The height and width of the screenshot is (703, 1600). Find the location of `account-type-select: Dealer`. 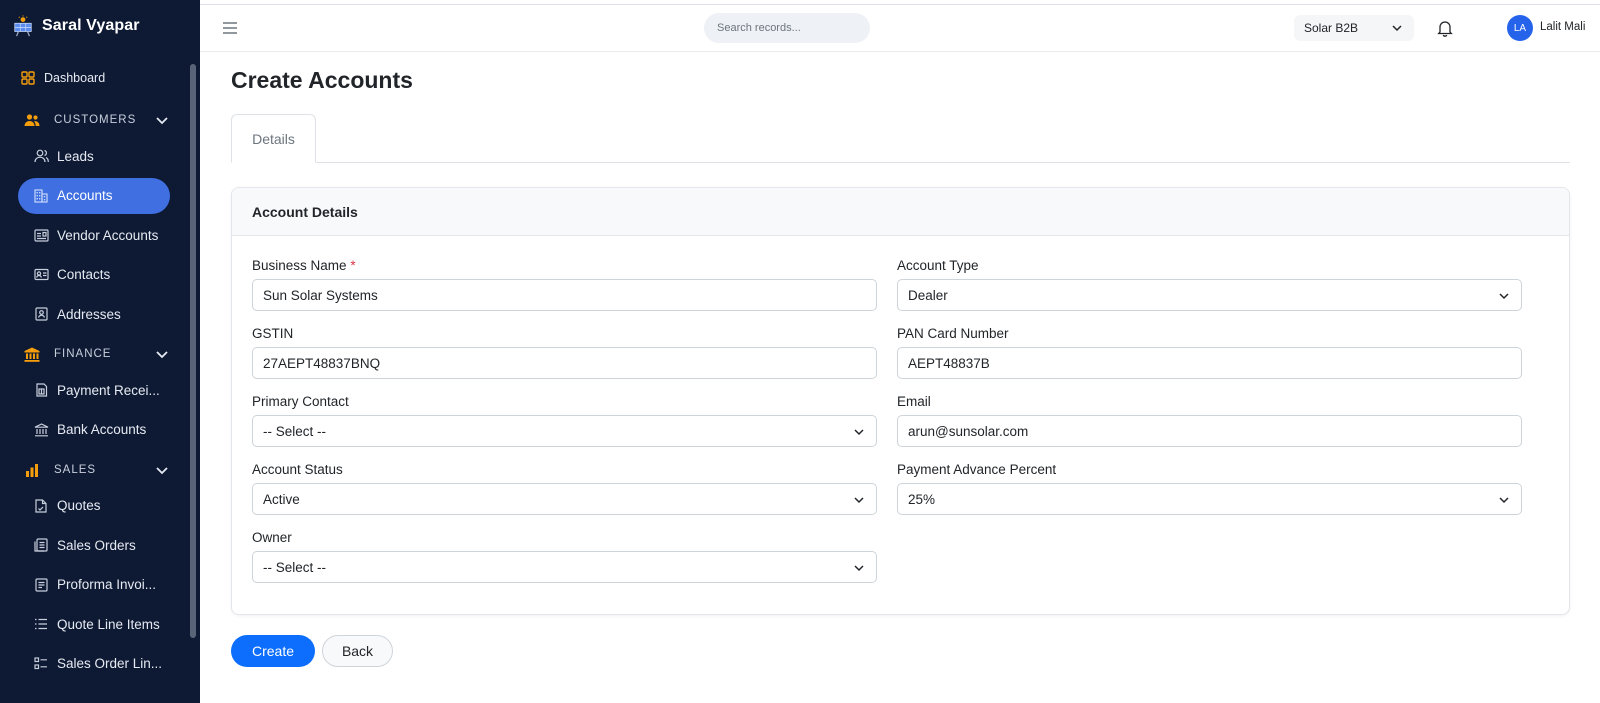

account-type-select: Dealer is located at coordinates (1209, 295).